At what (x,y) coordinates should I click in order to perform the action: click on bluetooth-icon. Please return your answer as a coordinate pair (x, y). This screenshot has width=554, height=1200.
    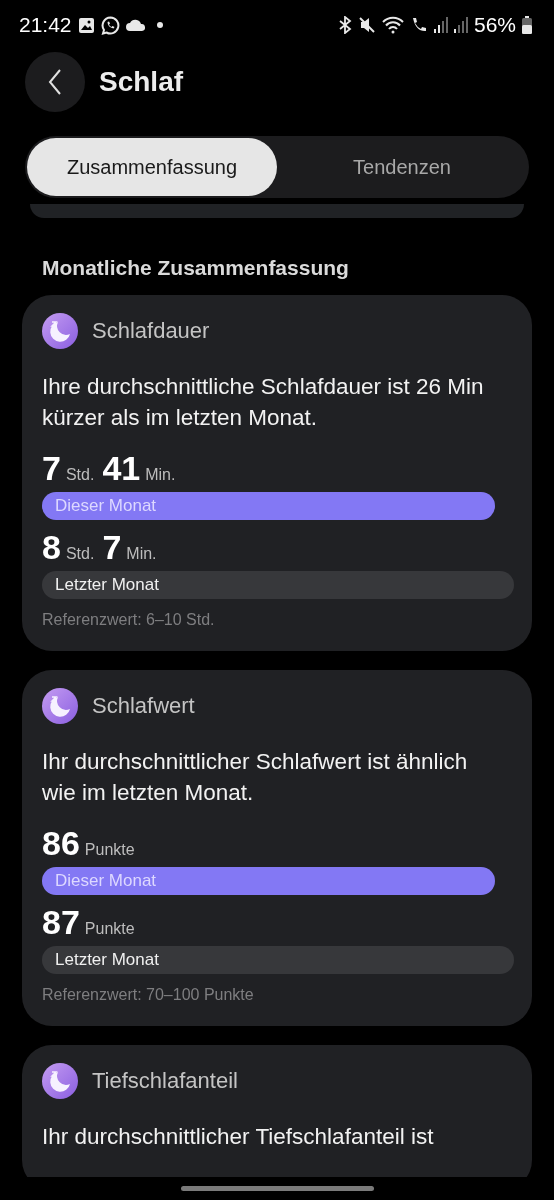
    Looking at the image, I should click on (344, 25).